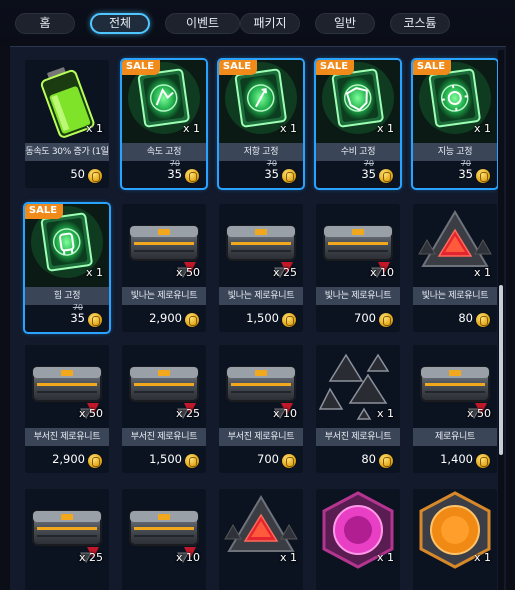 The width and height of the screenshot is (515, 590). Describe the element at coordinates (261, 409) in the screenshot. I see `shop-item-card: x 10 부서진 제로유니트 700` at that location.